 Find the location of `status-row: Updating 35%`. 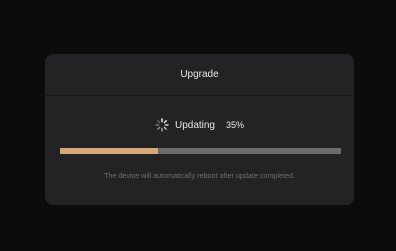

status-row: Updating 35% is located at coordinates (199, 125).